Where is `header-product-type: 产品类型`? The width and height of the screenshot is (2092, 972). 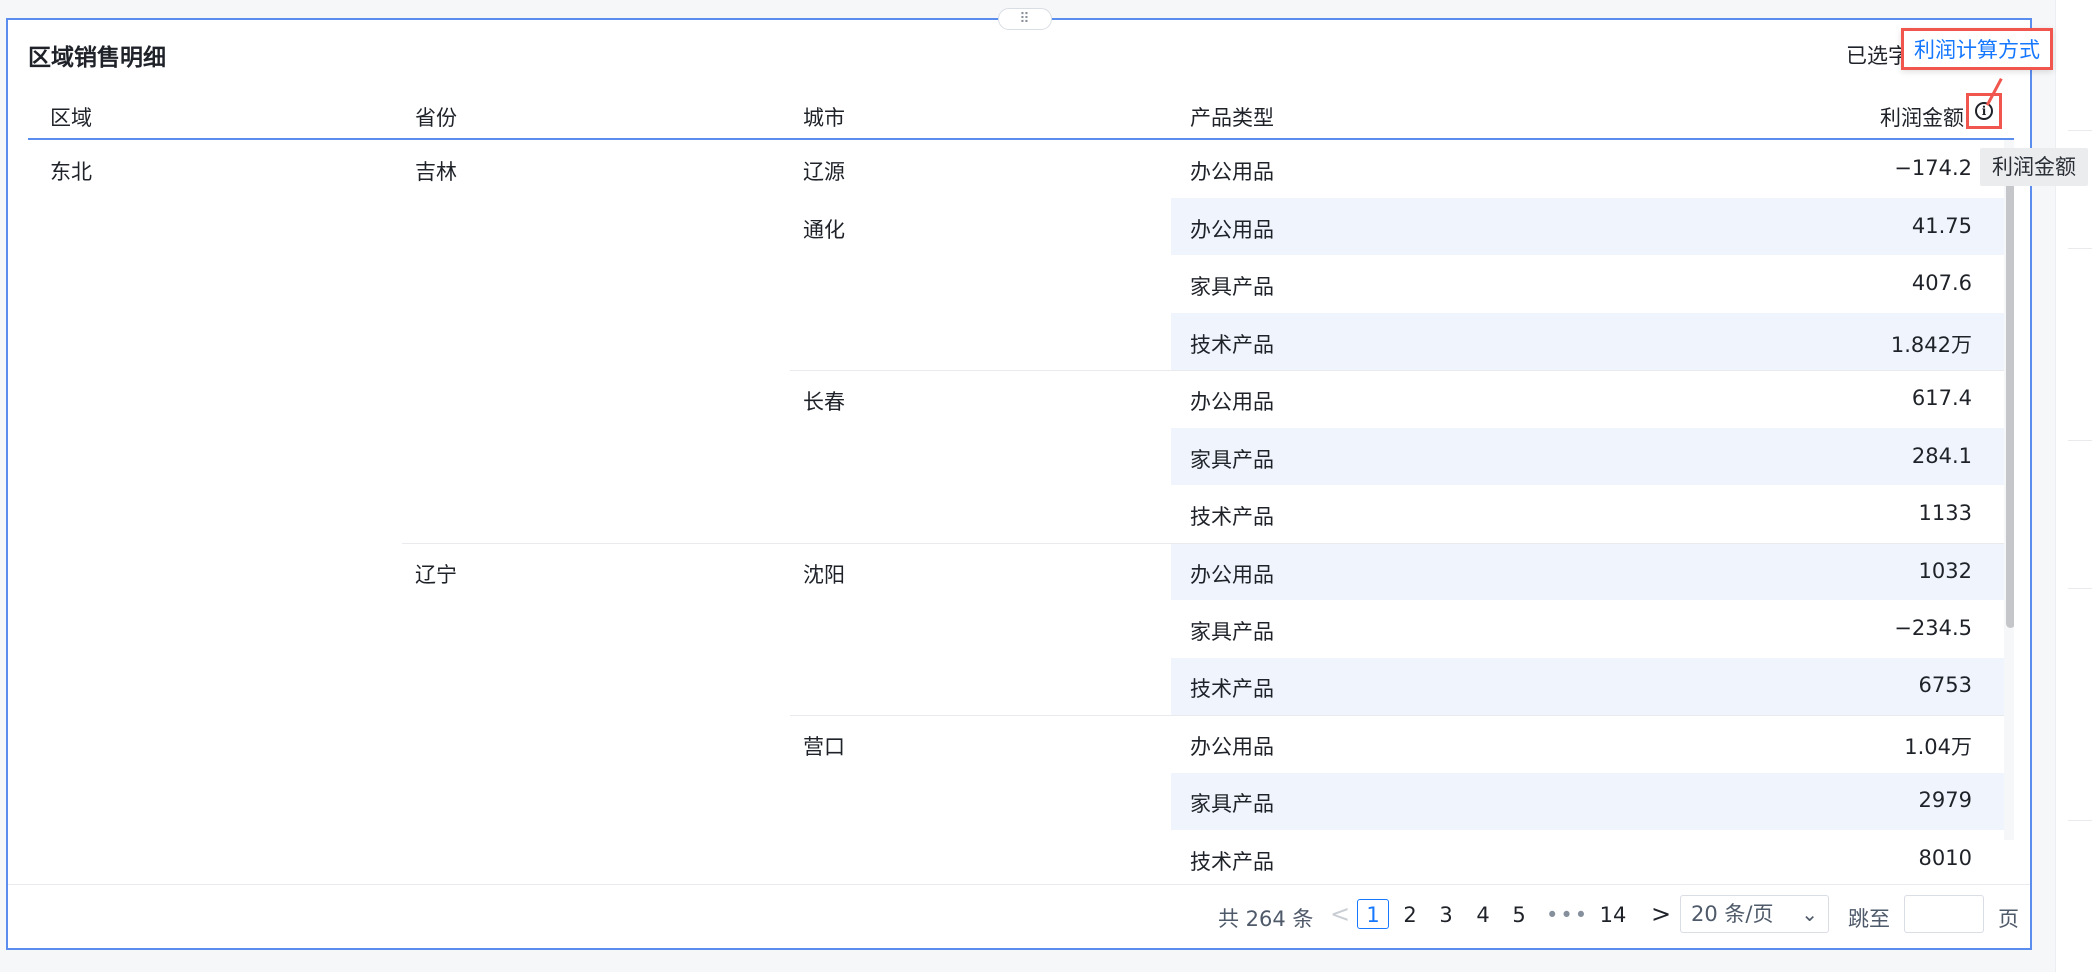
header-product-type: 产品类型 is located at coordinates (1232, 117).